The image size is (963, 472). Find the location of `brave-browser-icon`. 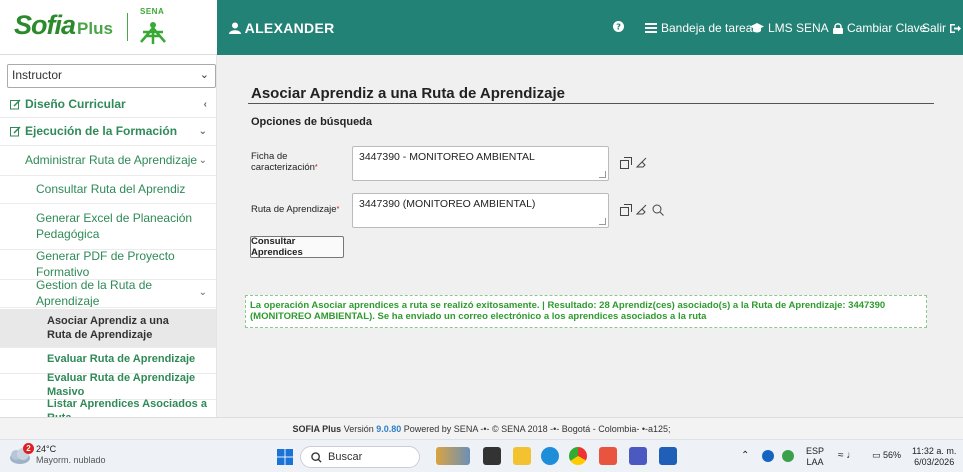

brave-browser-icon is located at coordinates (608, 456).